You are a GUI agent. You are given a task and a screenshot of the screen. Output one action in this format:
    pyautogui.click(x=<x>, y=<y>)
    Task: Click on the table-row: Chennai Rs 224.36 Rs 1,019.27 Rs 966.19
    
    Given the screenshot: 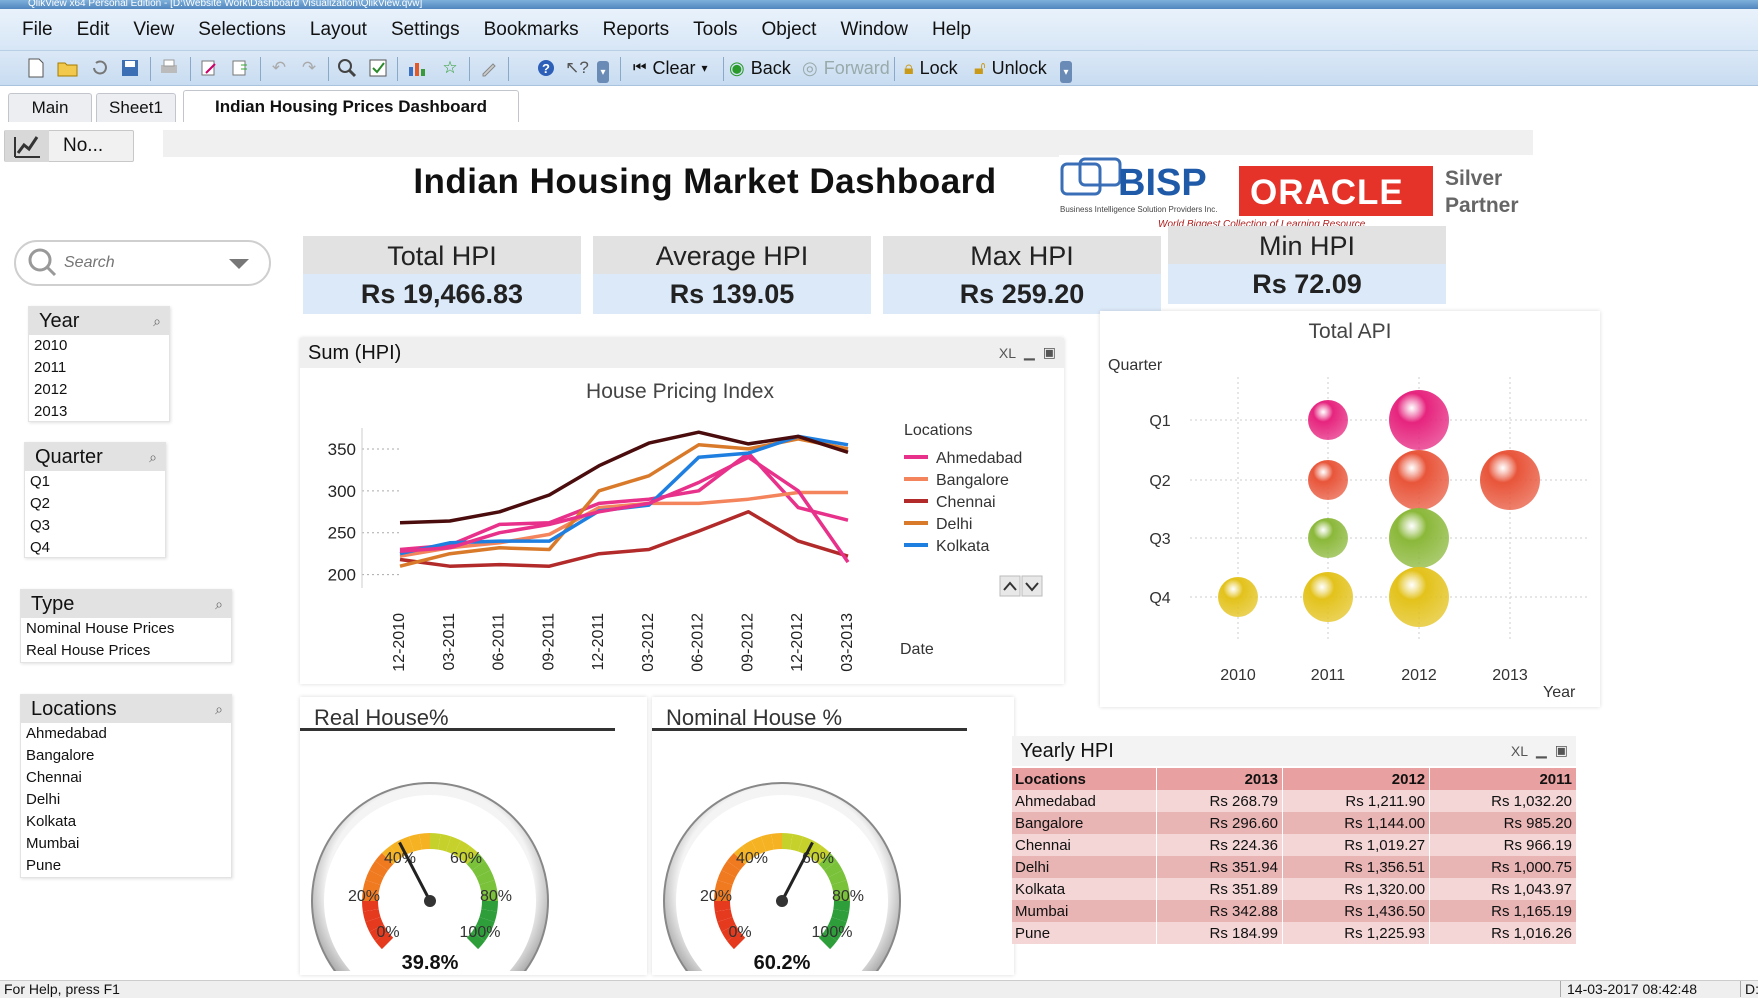 What is the action you would take?
    pyautogui.click(x=1294, y=845)
    